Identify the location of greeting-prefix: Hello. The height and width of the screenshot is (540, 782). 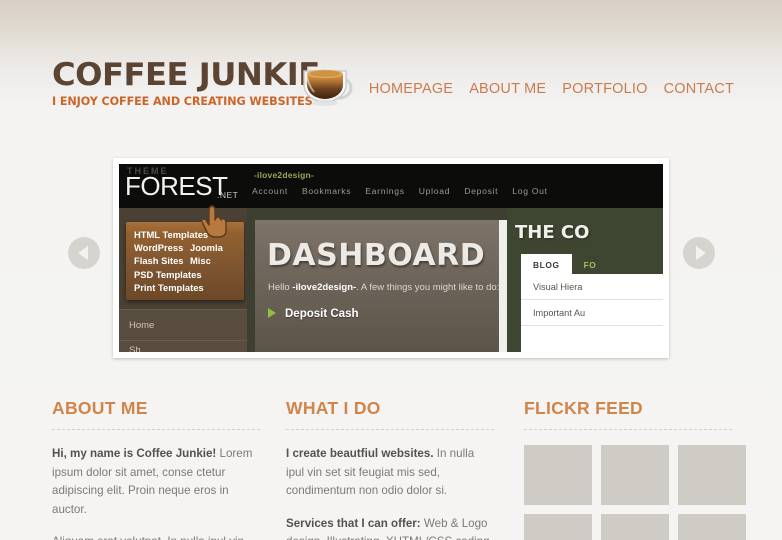
(280, 287).